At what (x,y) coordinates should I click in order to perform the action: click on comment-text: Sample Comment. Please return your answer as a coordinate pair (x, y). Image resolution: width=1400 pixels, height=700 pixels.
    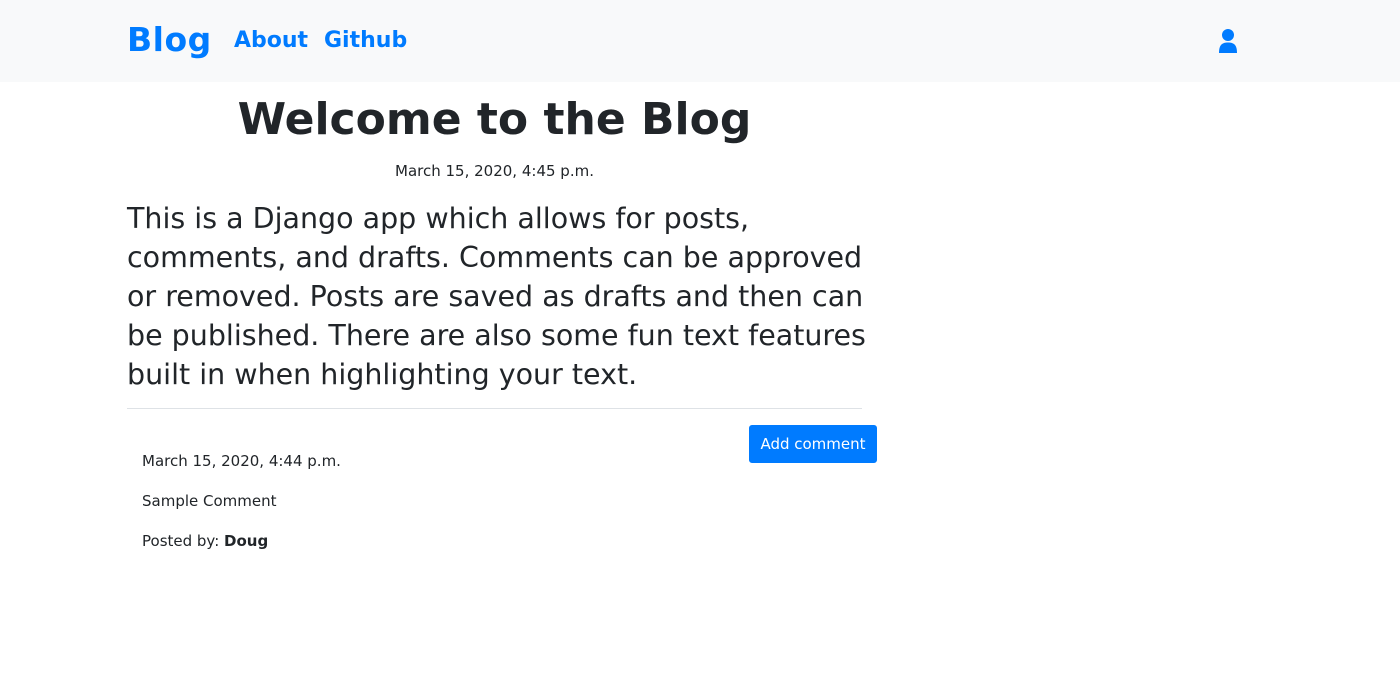
    Looking at the image, I should click on (209, 501).